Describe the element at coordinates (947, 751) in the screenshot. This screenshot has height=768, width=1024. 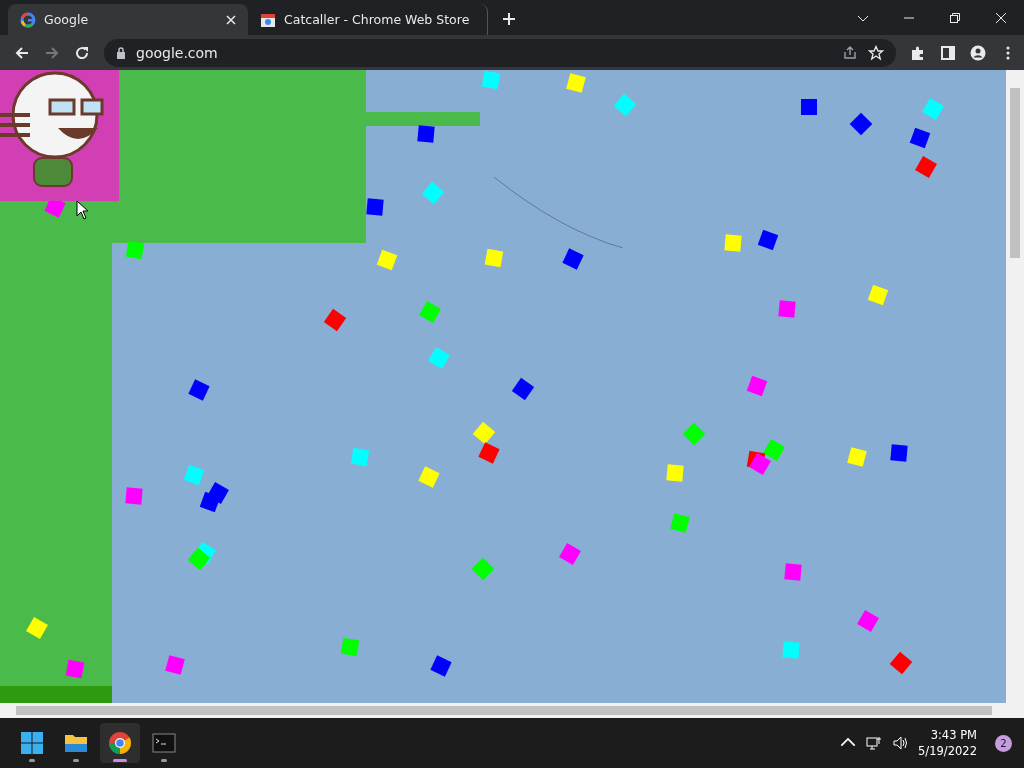
I see `date-text: 5/19/2022` at that location.